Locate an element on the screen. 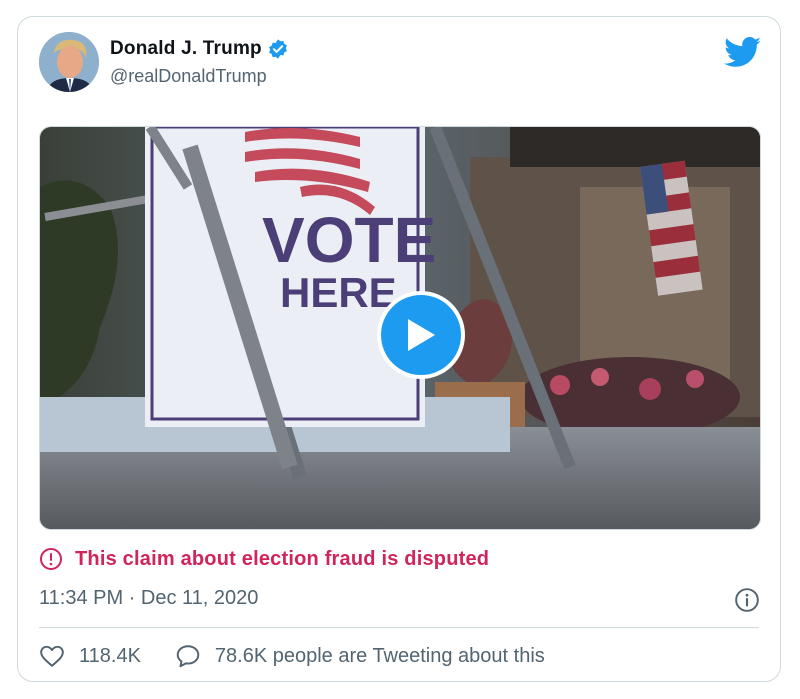 Image resolution: width=800 pixels, height=699 pixels. author-name-row: Donald J. Trump is located at coordinates (199, 49).